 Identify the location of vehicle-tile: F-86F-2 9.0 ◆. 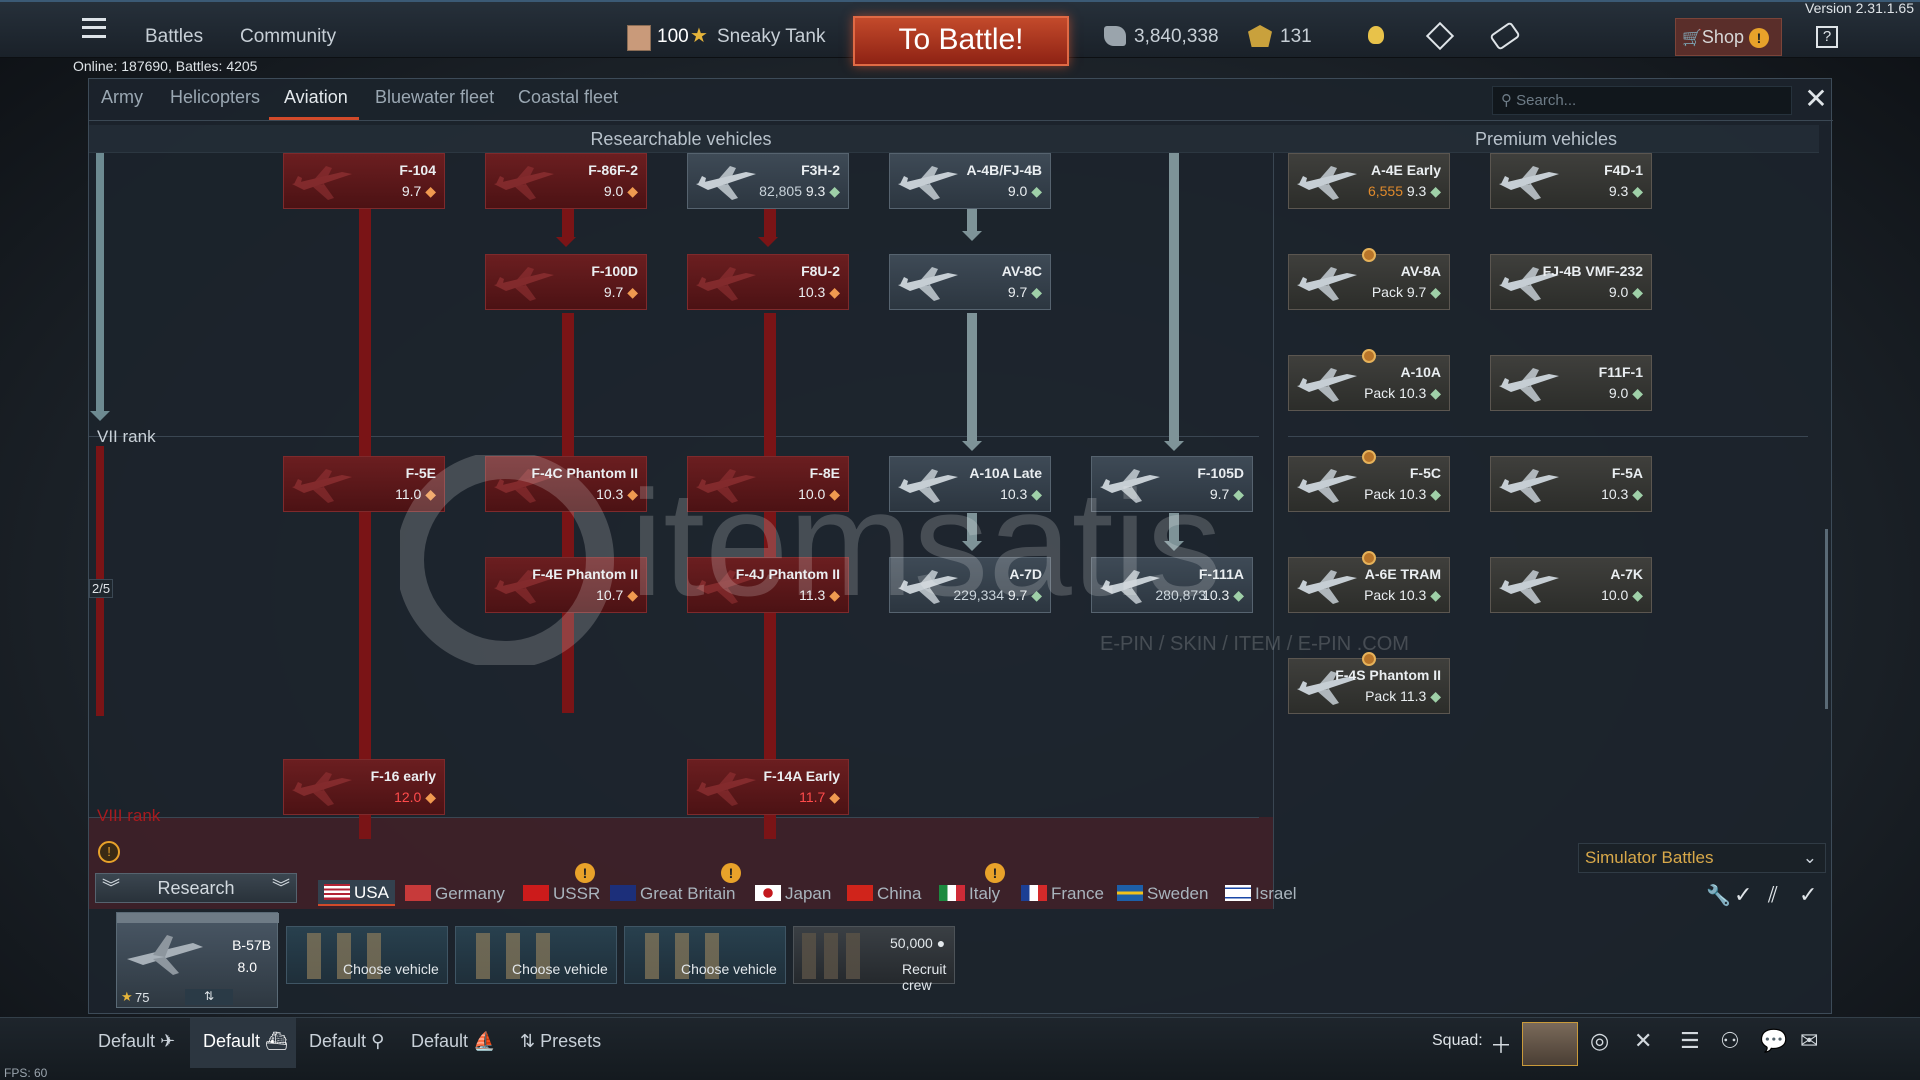
(566, 181).